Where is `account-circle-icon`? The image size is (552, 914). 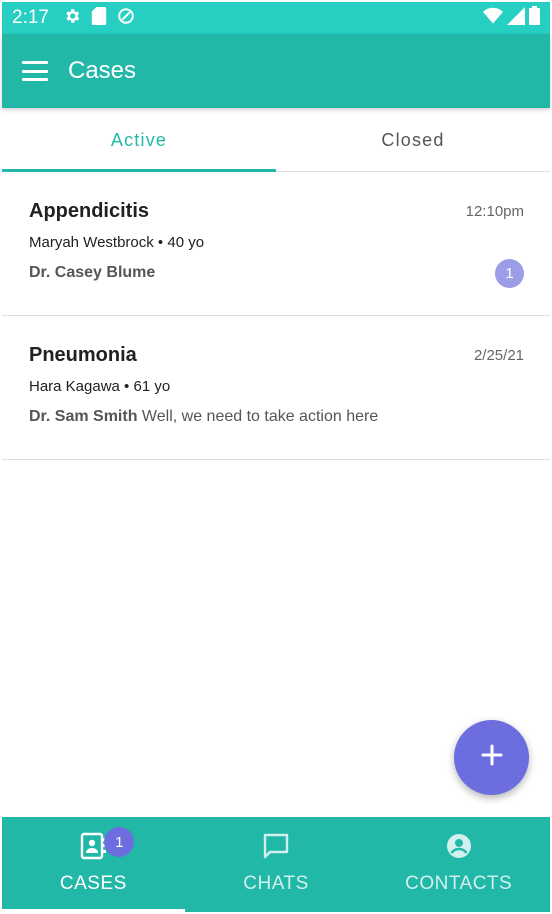 account-circle-icon is located at coordinates (459, 848).